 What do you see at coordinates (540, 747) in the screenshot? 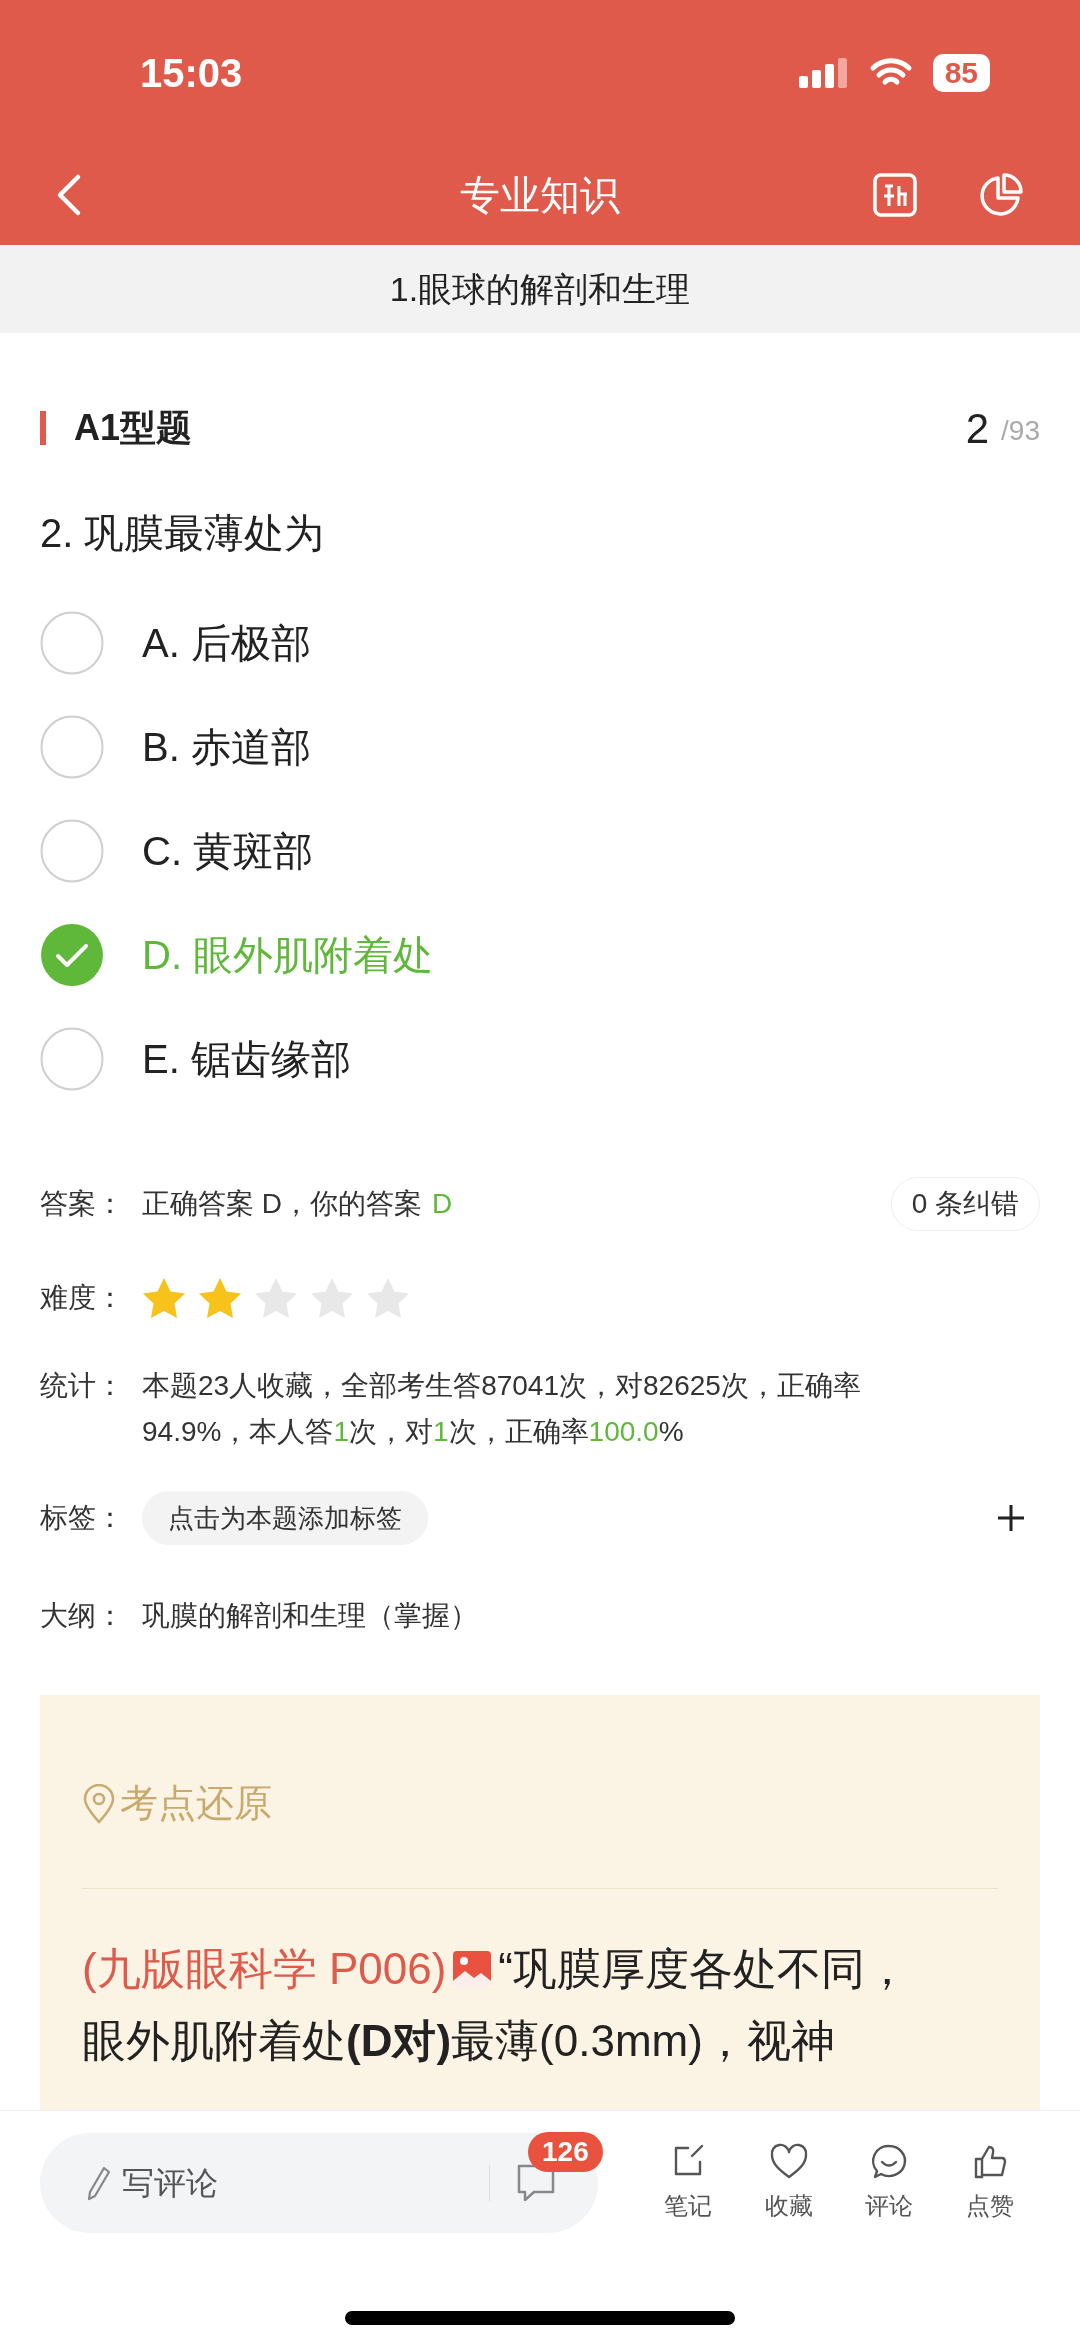
I see `answer-option: B. 赤道部` at bounding box center [540, 747].